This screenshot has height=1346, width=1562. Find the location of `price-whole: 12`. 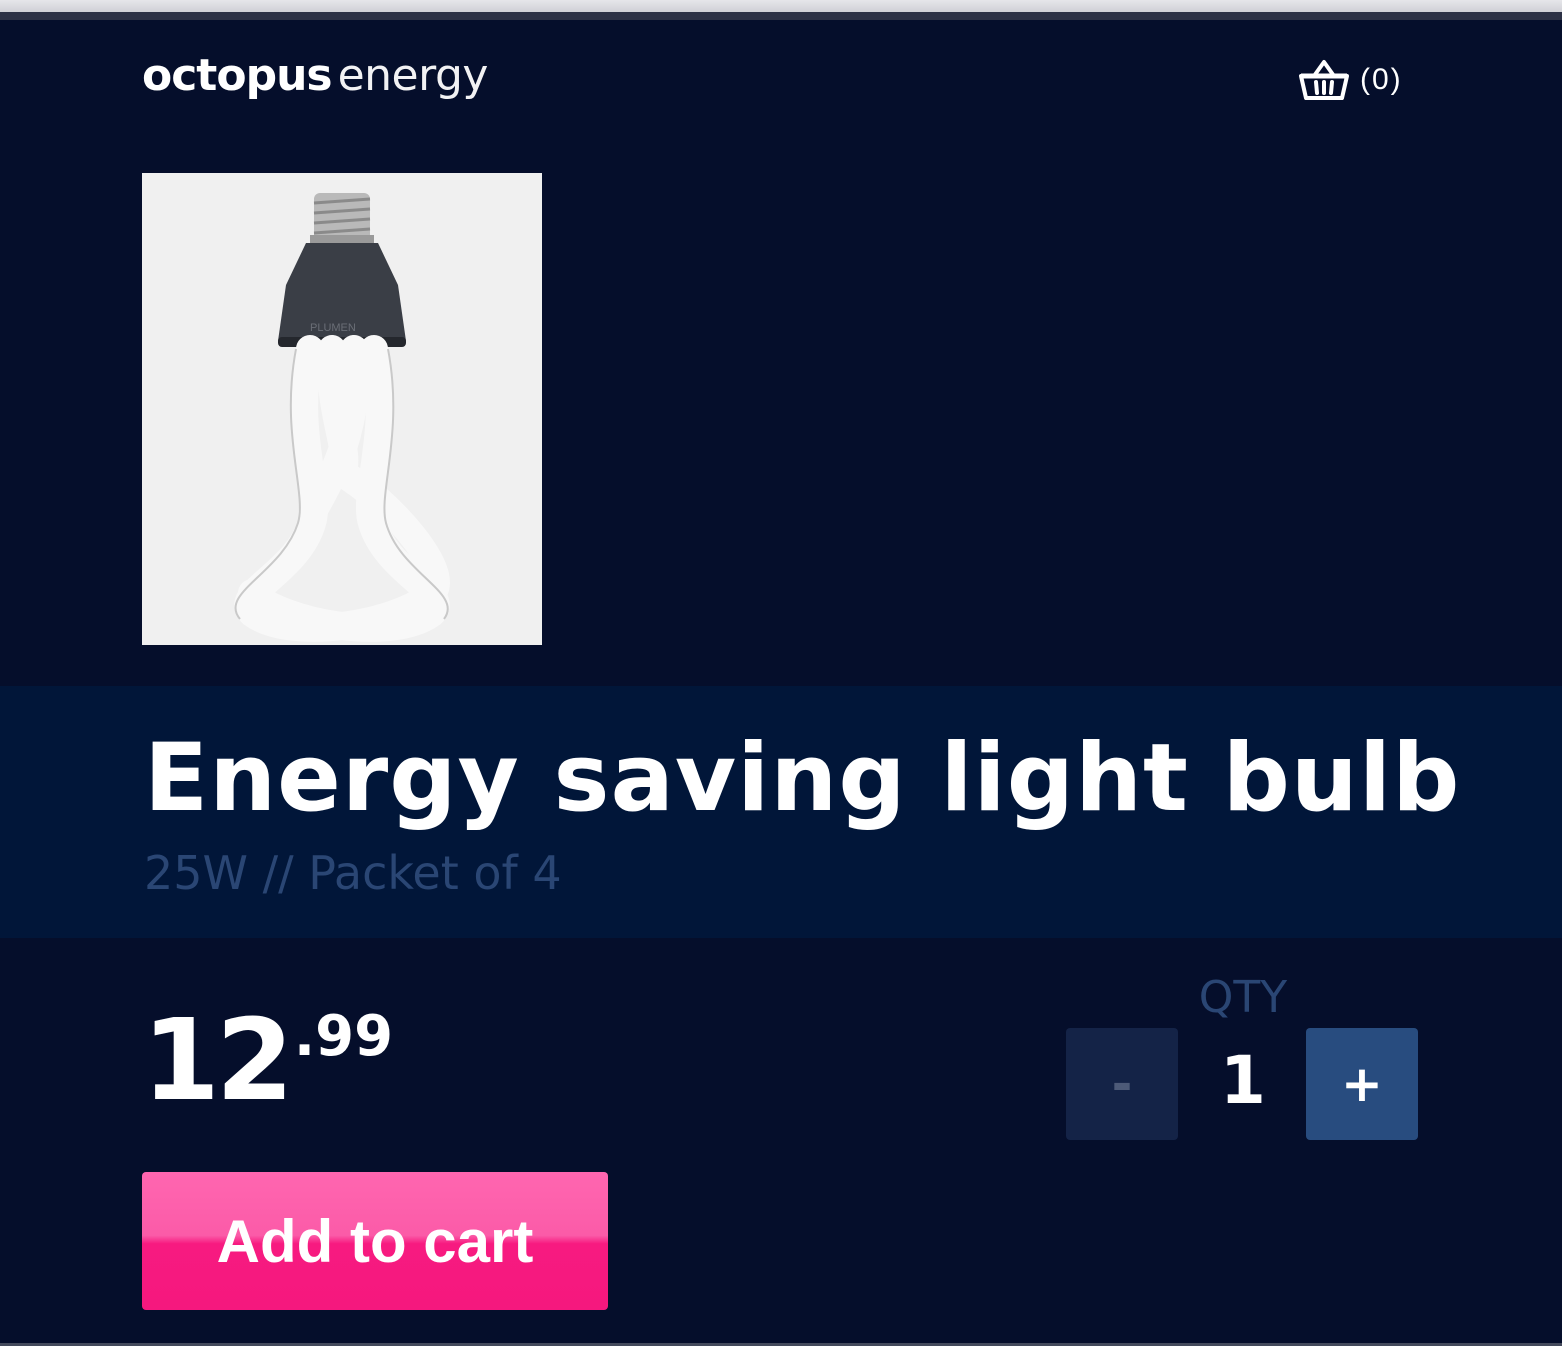

price-whole: 12 is located at coordinates (218, 1061).